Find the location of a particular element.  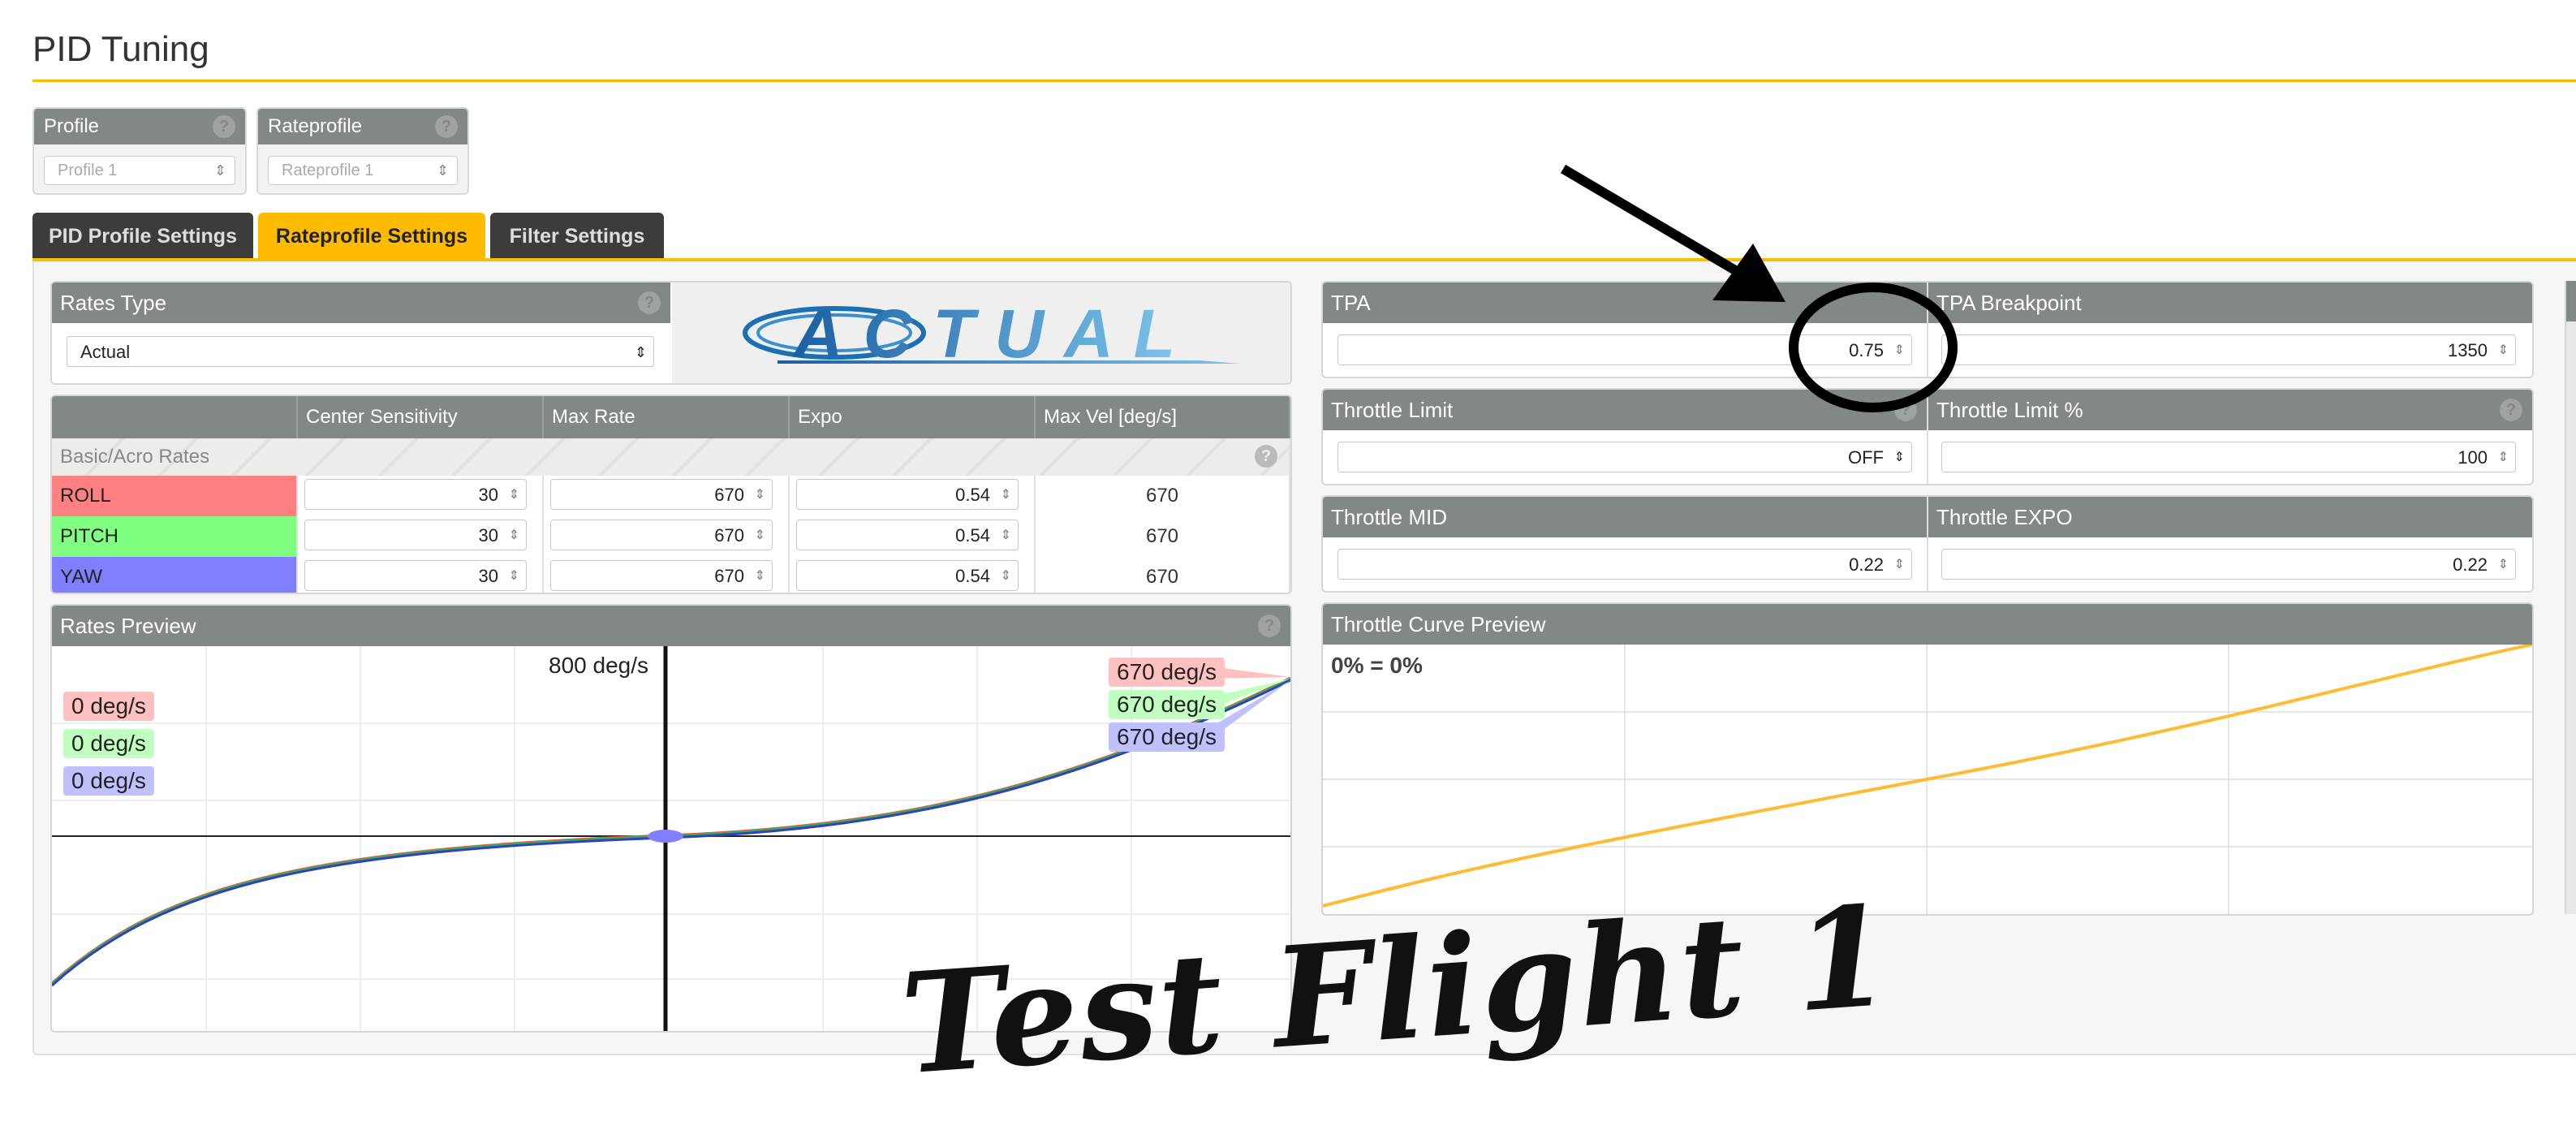

annotation-arrow-shaft is located at coordinates (1654, 222).